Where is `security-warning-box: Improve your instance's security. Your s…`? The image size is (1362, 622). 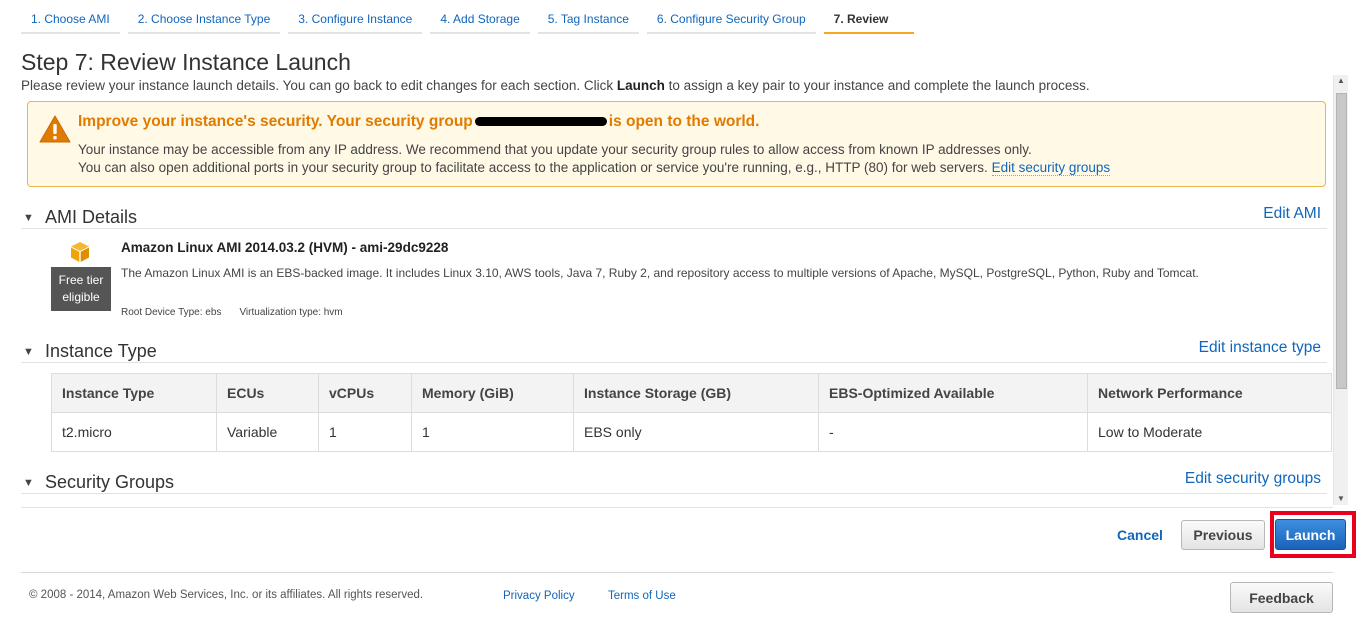 security-warning-box: Improve your instance's security. Your s… is located at coordinates (676, 144).